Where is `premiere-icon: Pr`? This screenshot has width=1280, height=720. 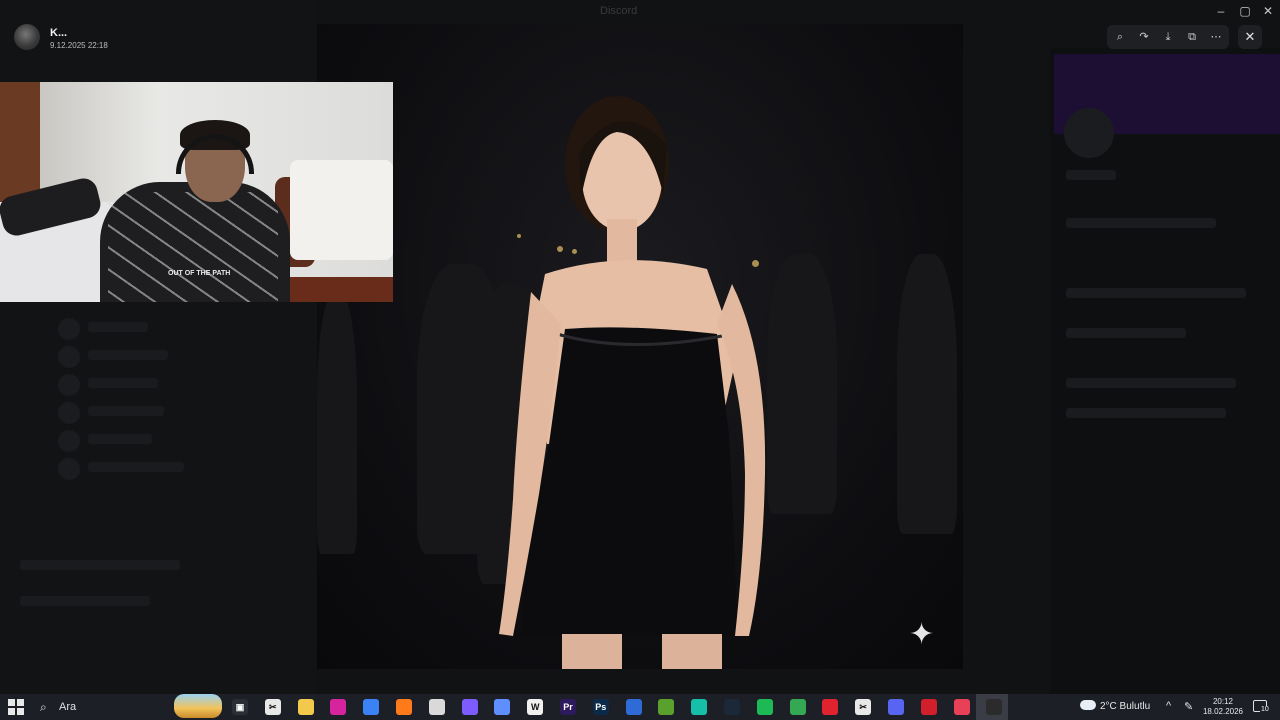
premiere-icon: Pr is located at coordinates (568, 707).